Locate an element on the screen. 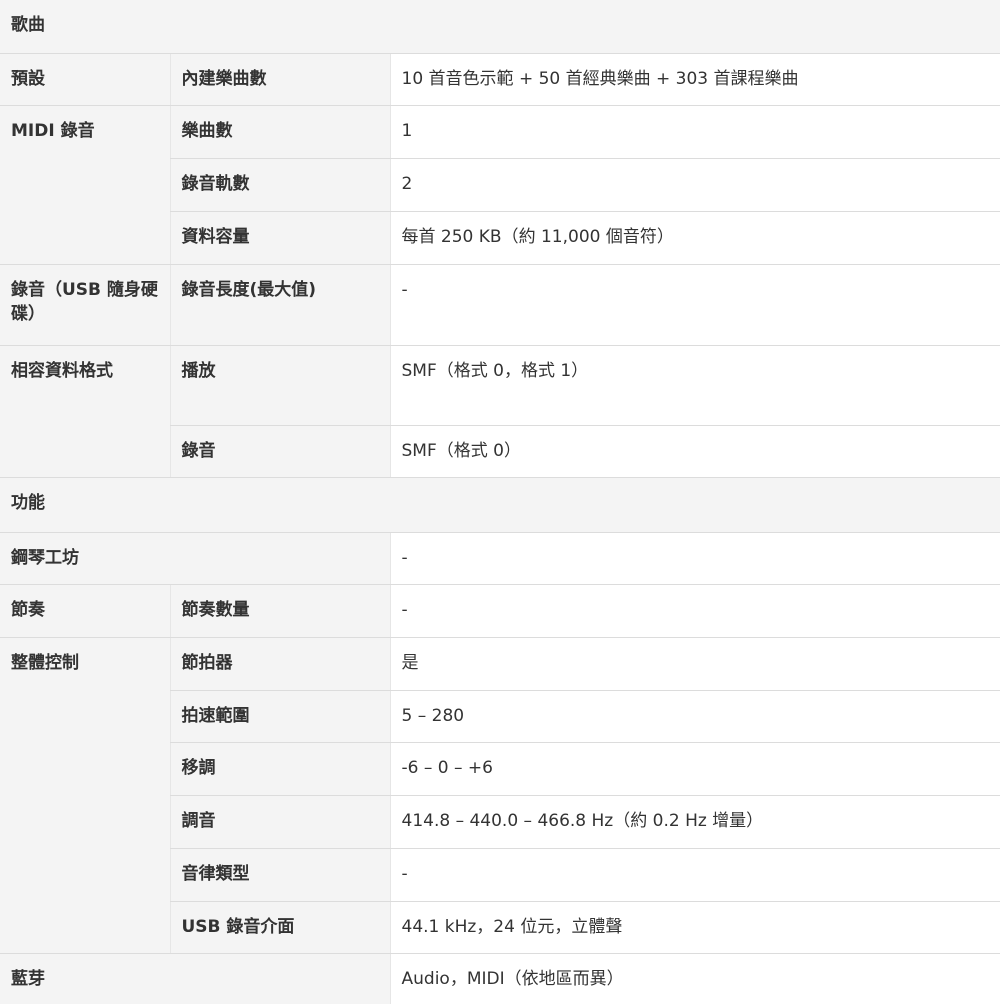 The image size is (1000, 1004). section-row-songs: 歌曲 is located at coordinates (500, 27).